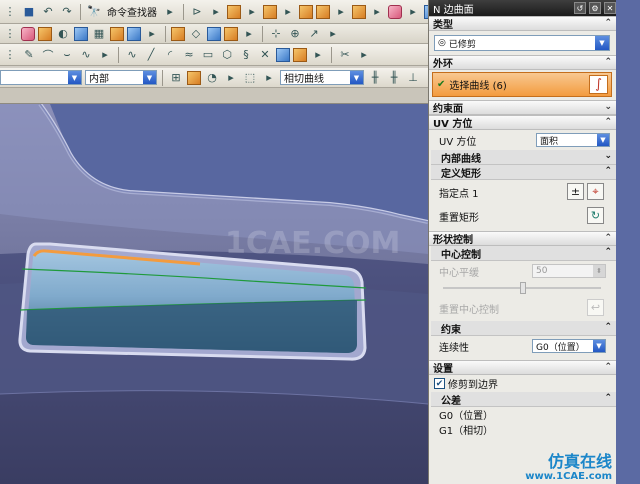 The image size is (640, 484). Describe the element at coordinates (549, 141) in the screenshot. I see `uv-orientation-value: 面积` at that location.